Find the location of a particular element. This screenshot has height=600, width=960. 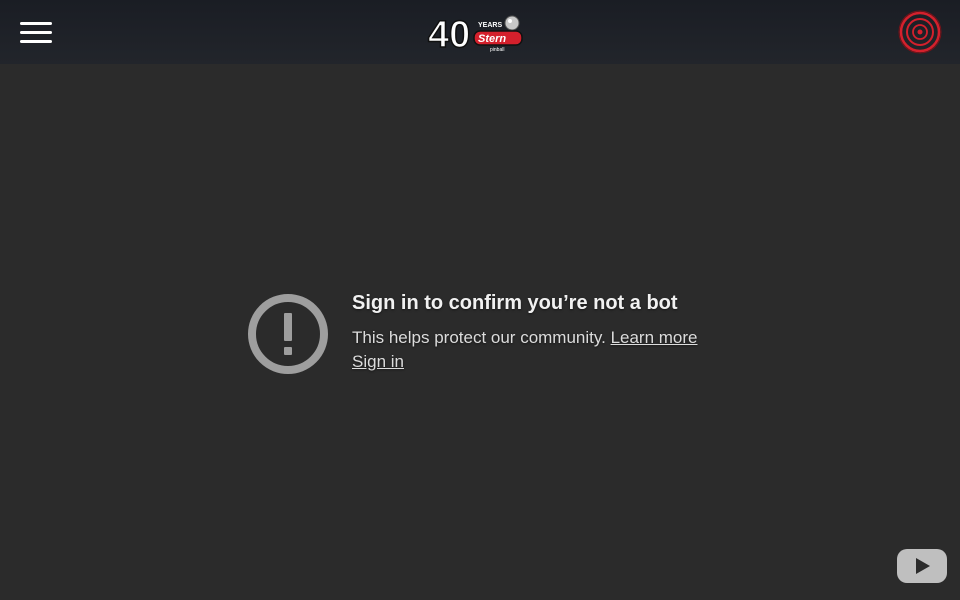

alert-icon is located at coordinates (288, 334).